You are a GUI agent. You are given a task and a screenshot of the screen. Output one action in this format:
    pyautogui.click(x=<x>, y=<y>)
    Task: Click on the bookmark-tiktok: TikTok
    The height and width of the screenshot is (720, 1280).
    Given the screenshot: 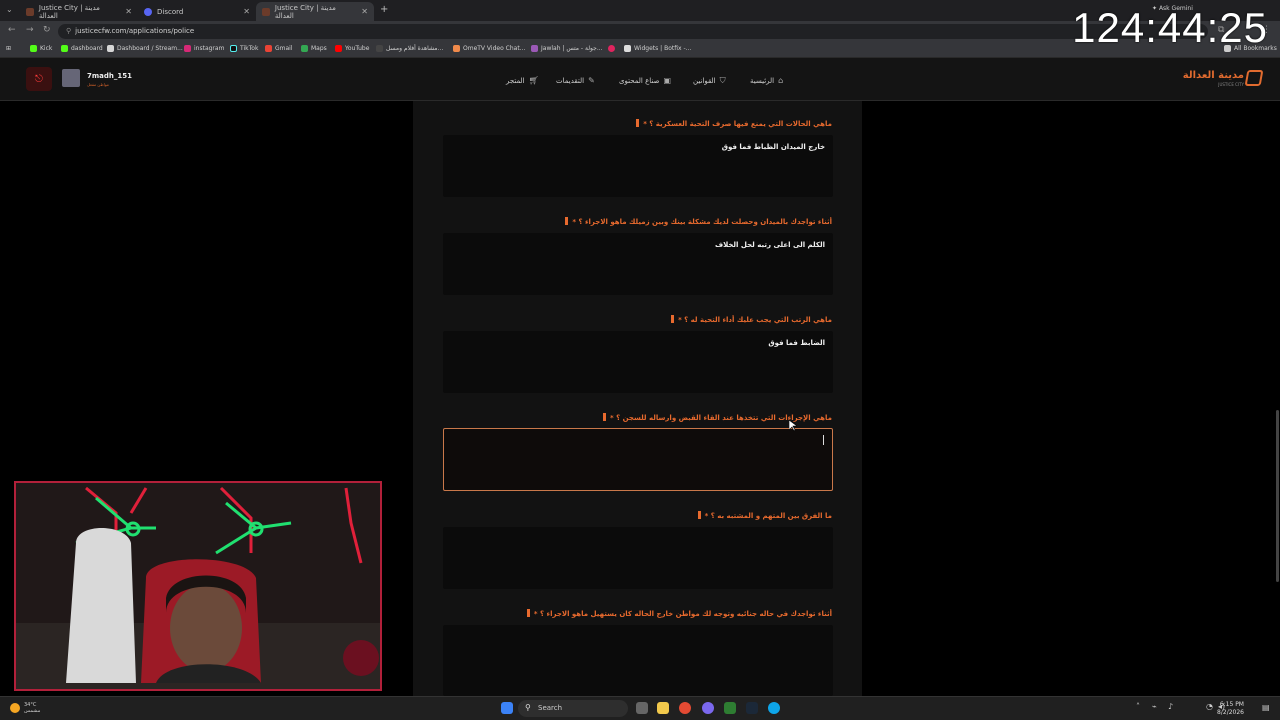 What is the action you would take?
    pyautogui.click(x=244, y=48)
    